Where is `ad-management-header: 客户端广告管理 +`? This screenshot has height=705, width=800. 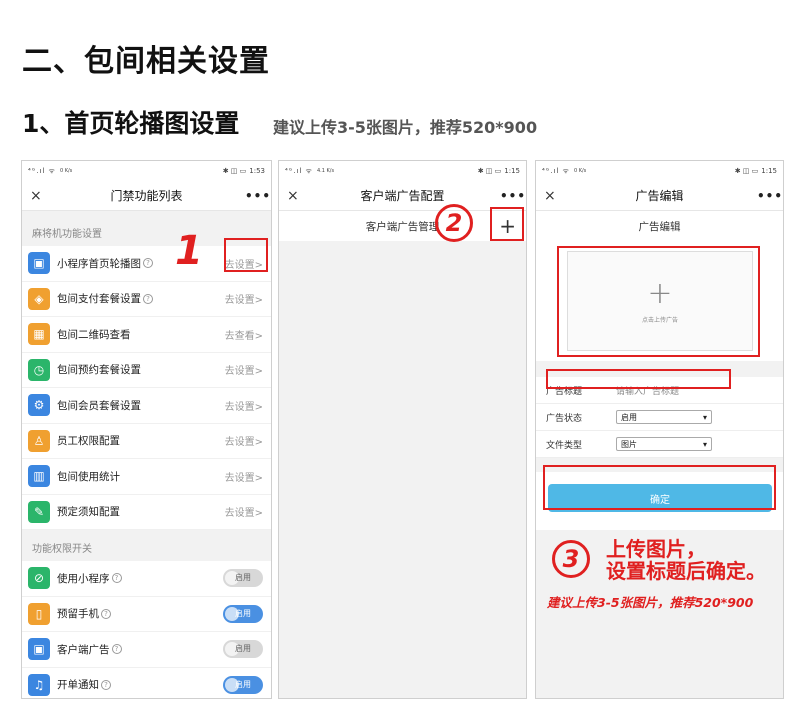 ad-management-header: 客户端广告管理 + is located at coordinates (402, 226).